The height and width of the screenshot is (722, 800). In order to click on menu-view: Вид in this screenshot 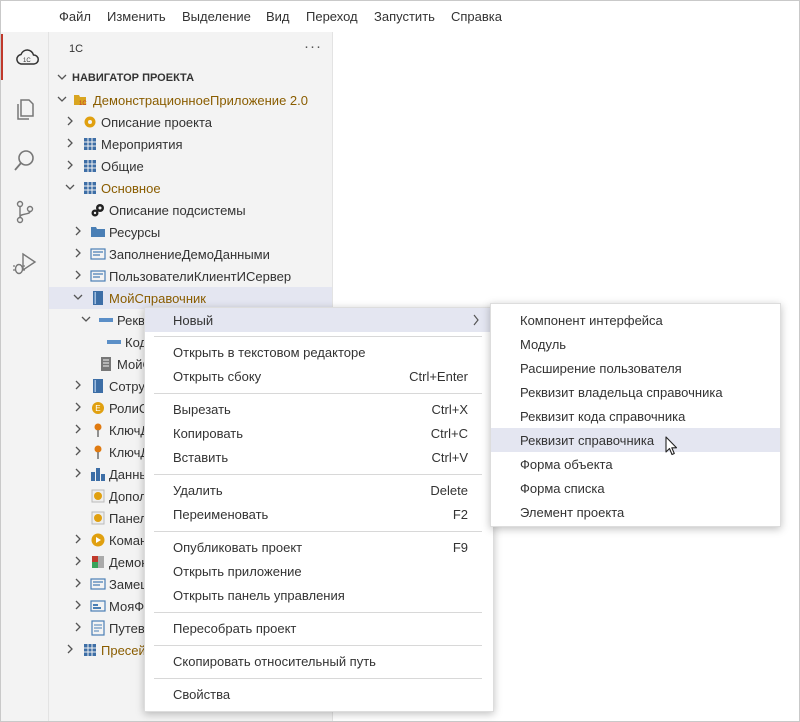, I will do `click(278, 16)`.